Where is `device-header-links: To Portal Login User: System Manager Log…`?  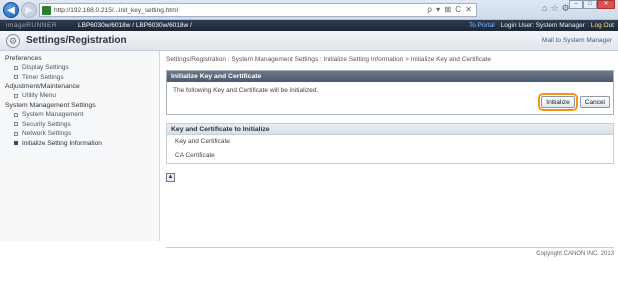
device-header-links: To Portal Login User: System Manager Log… is located at coordinates (541, 25).